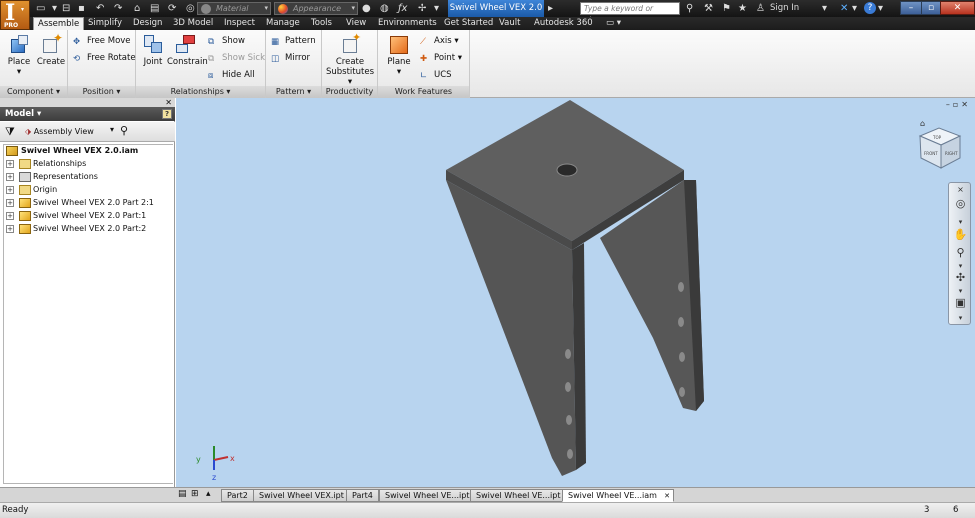 This screenshot has width=975, height=518. I want to click on home-view-icon: ⌂, so click(922, 123).